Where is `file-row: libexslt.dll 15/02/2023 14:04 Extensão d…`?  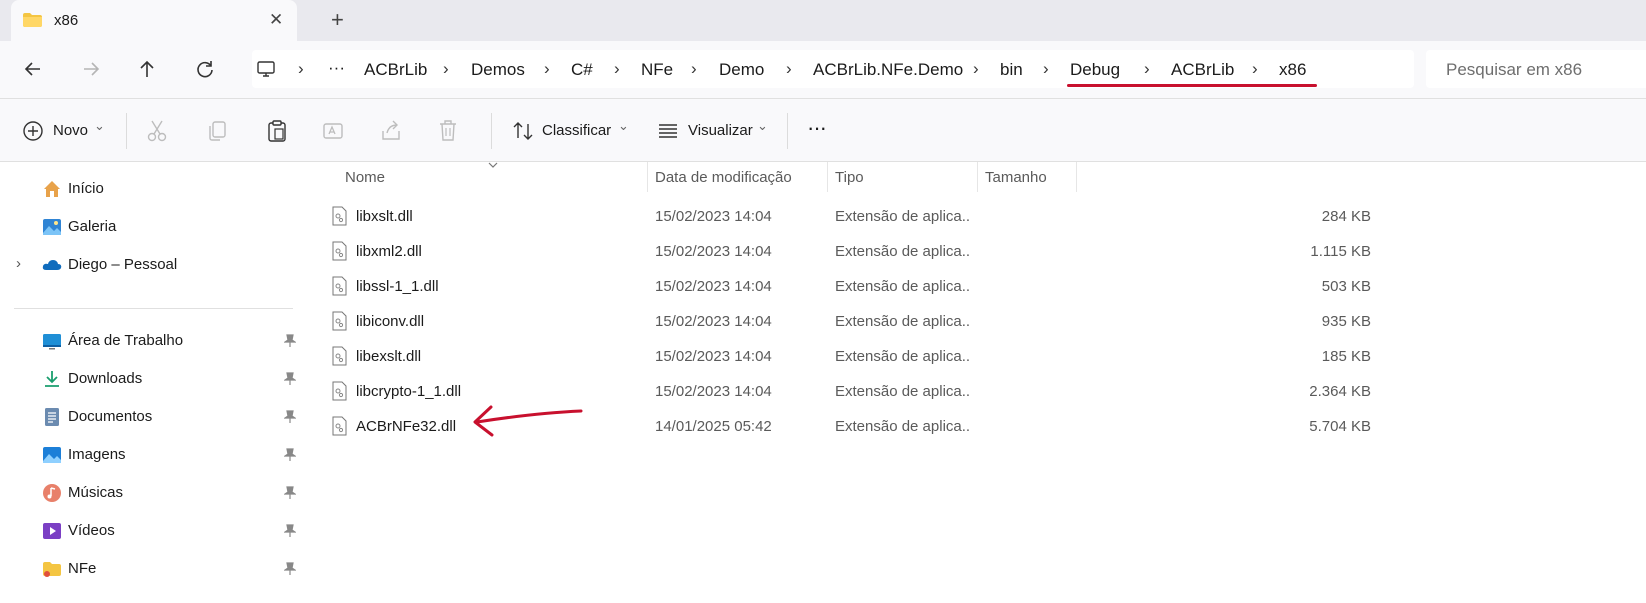
file-row: libexslt.dll 15/02/2023 14:04 Extensão d… is located at coordinates (975, 356).